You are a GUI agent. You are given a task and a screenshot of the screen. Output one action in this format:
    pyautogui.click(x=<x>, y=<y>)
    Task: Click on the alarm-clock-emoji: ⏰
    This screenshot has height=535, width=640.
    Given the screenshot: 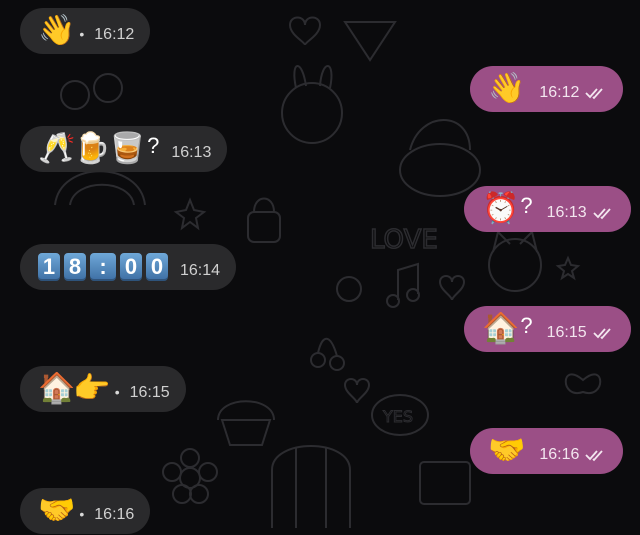 What is the action you would take?
    pyautogui.click(x=500, y=208)
    